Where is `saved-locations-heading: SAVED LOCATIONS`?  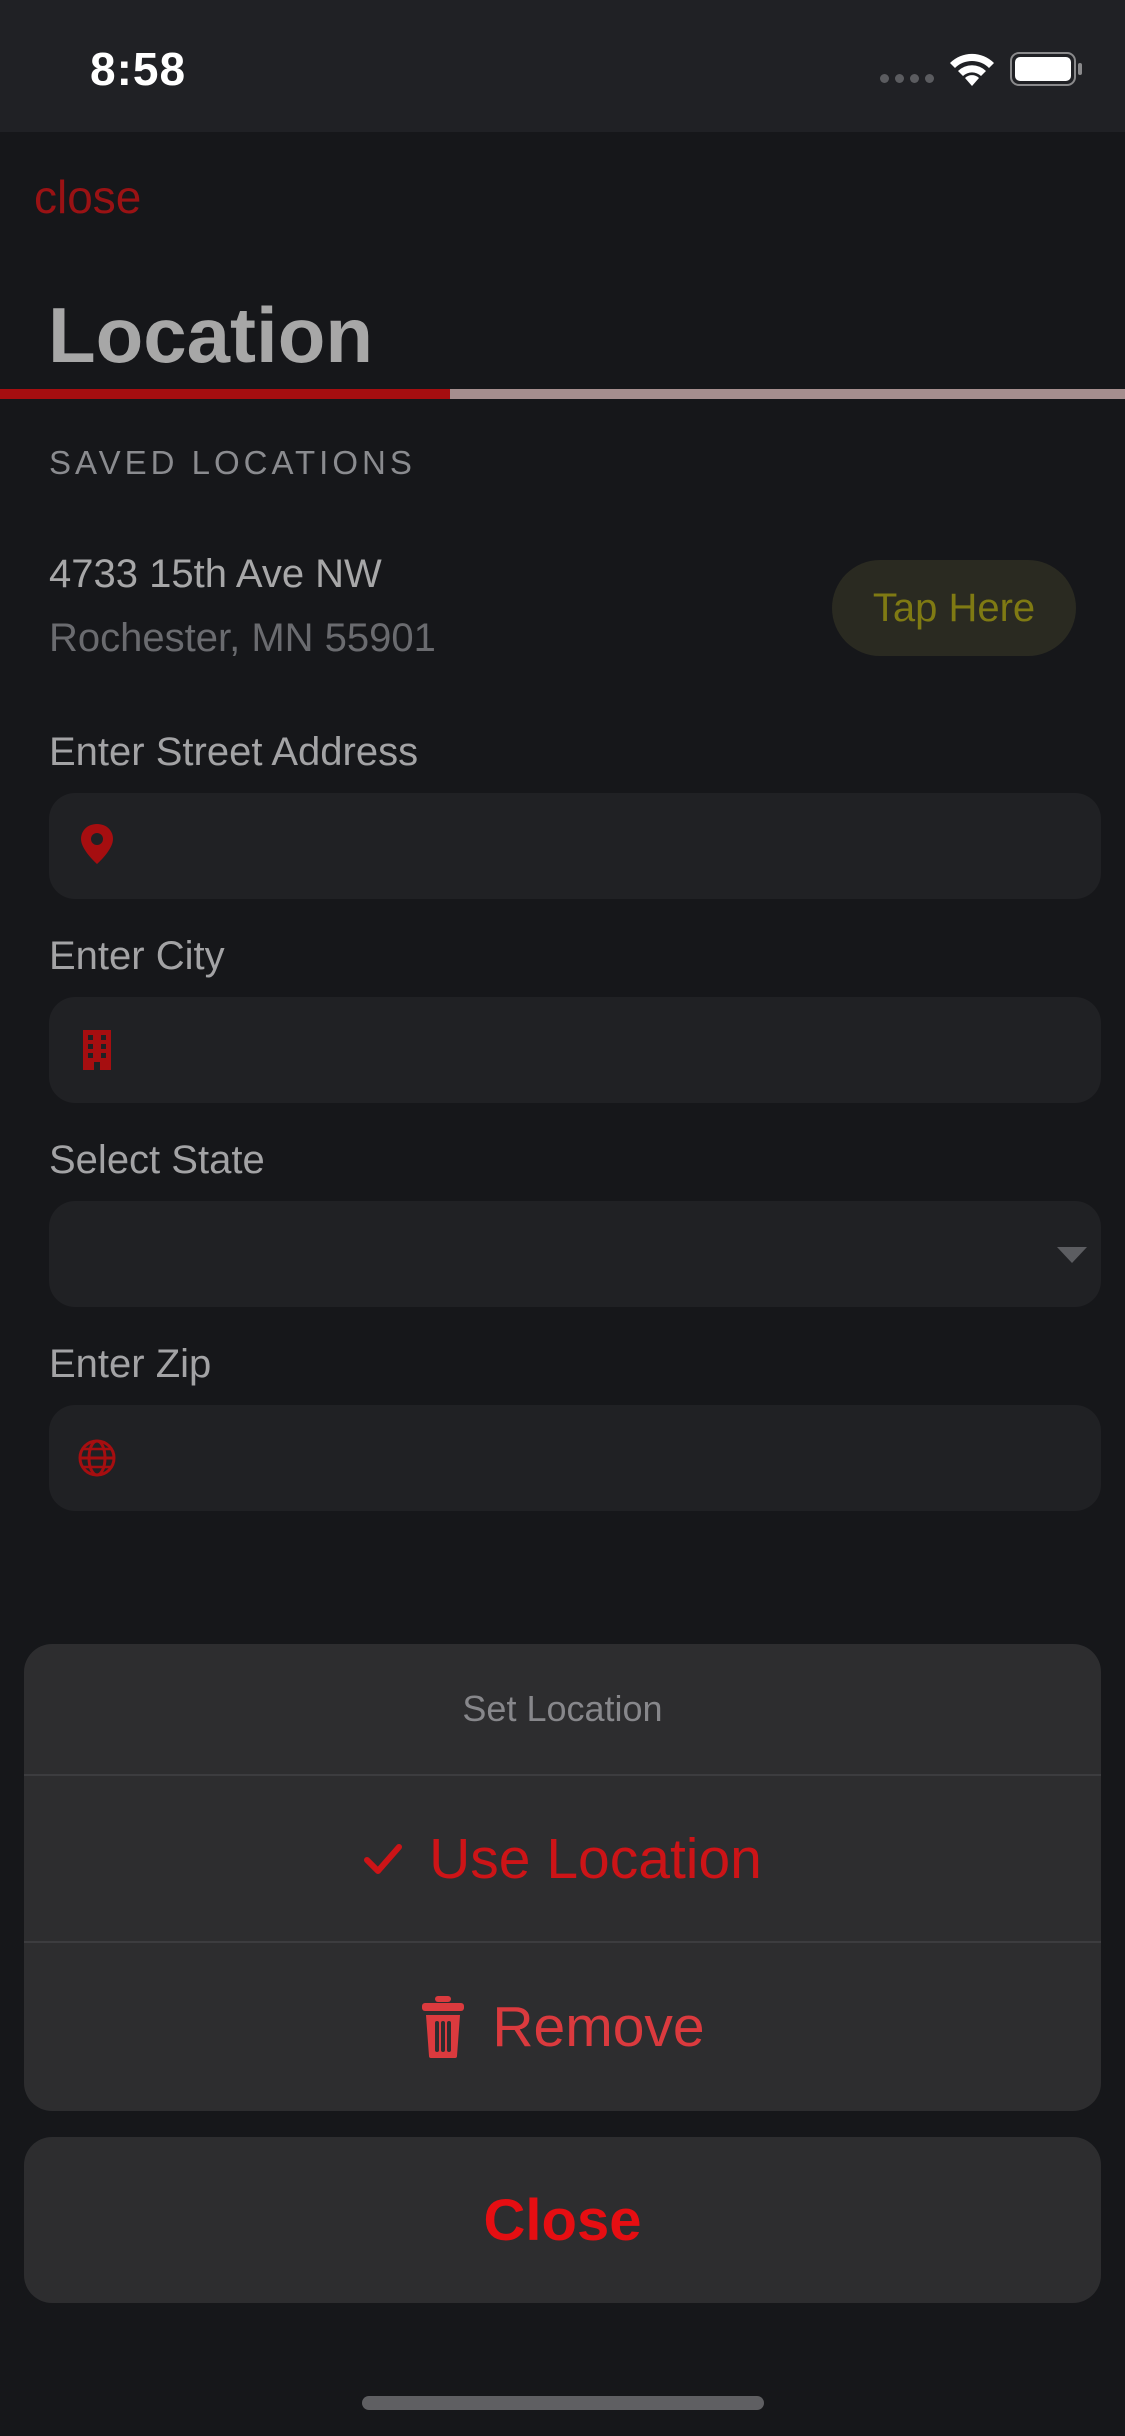
saved-locations-heading: SAVED LOCATIONS is located at coordinates (232, 462).